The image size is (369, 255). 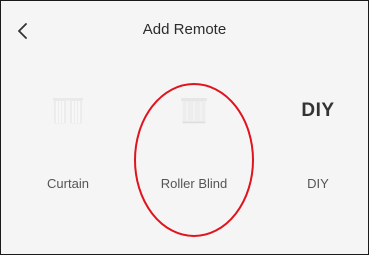 I want to click on roller-blind-icon, so click(x=194, y=111).